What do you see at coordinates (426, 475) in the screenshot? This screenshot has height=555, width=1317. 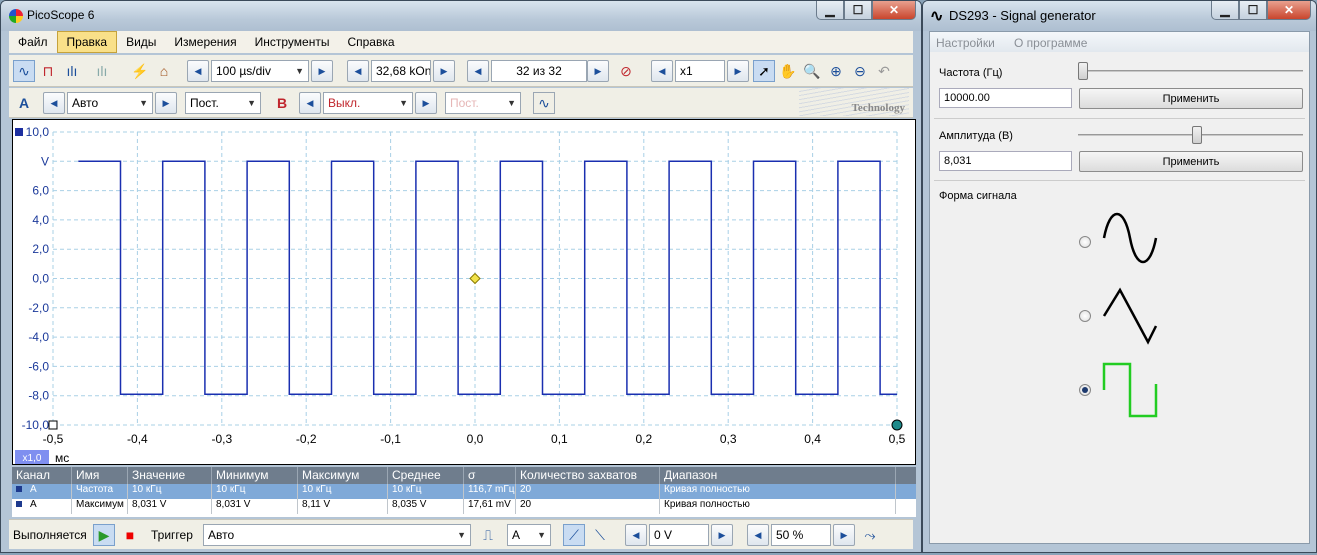 I see `column-header: Среднее` at bounding box center [426, 475].